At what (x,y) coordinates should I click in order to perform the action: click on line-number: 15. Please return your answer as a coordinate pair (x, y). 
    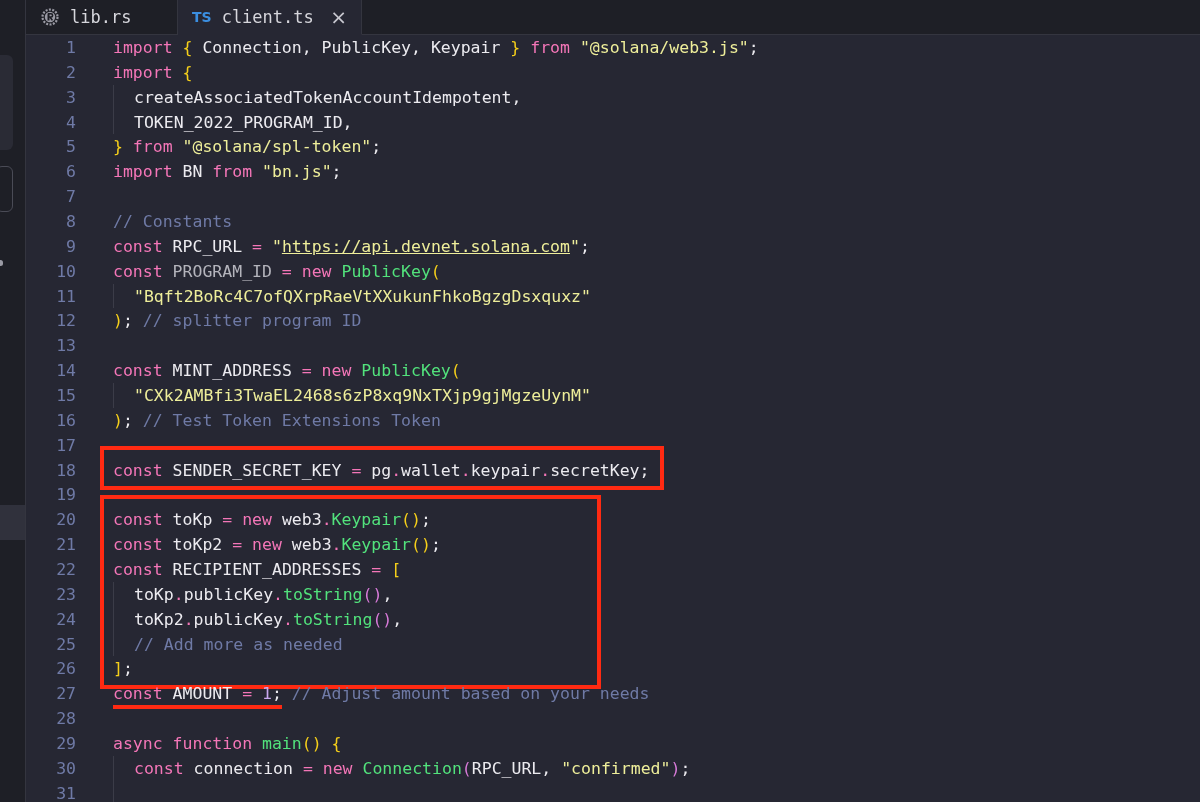
    Looking at the image, I should click on (65, 395).